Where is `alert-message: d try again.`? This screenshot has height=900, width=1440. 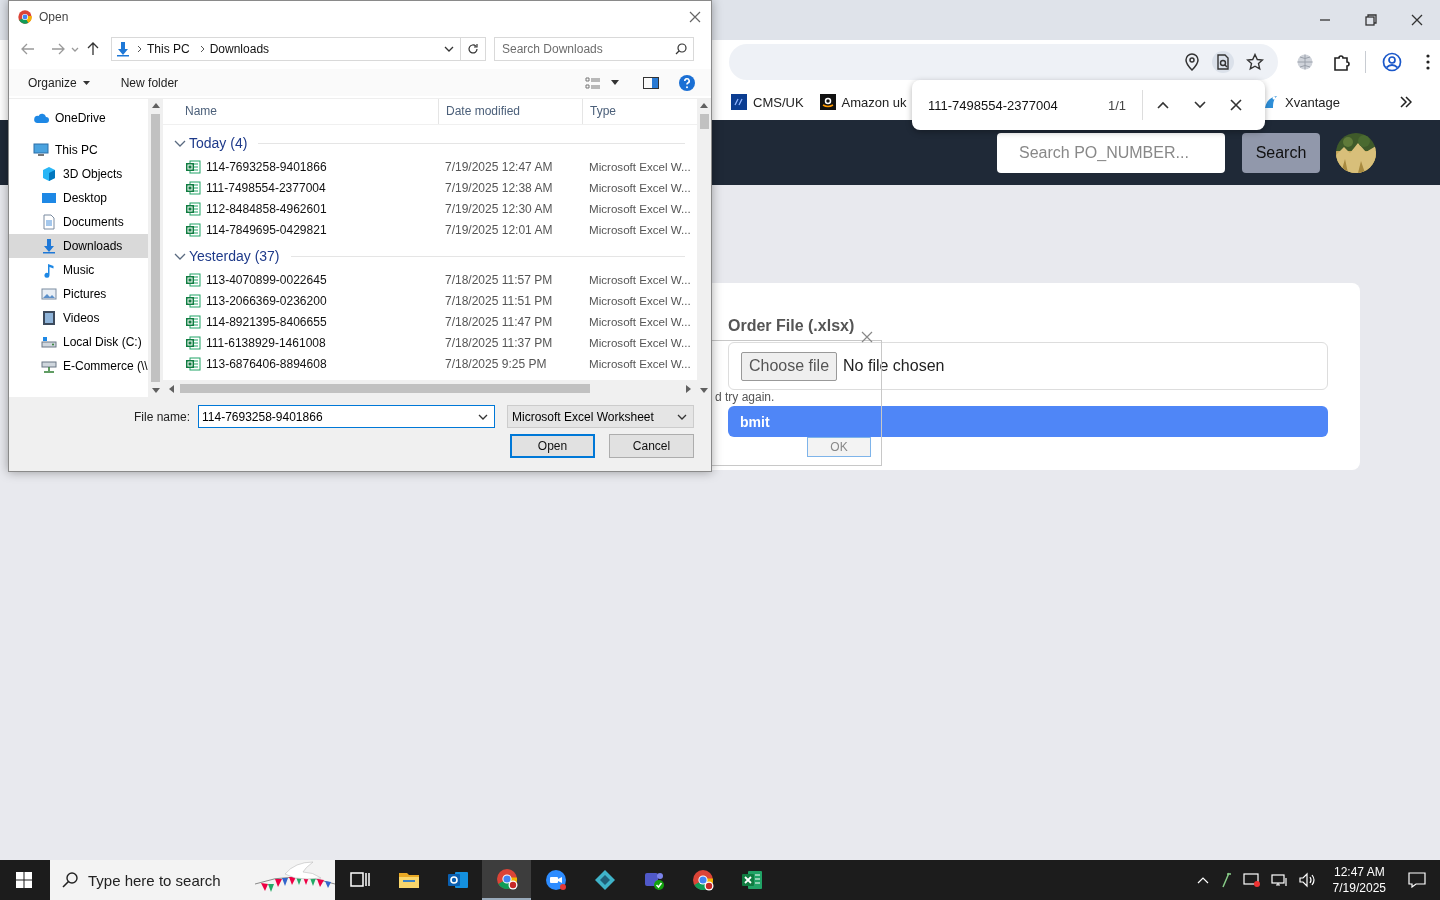 alert-message: d try again. is located at coordinates (745, 397).